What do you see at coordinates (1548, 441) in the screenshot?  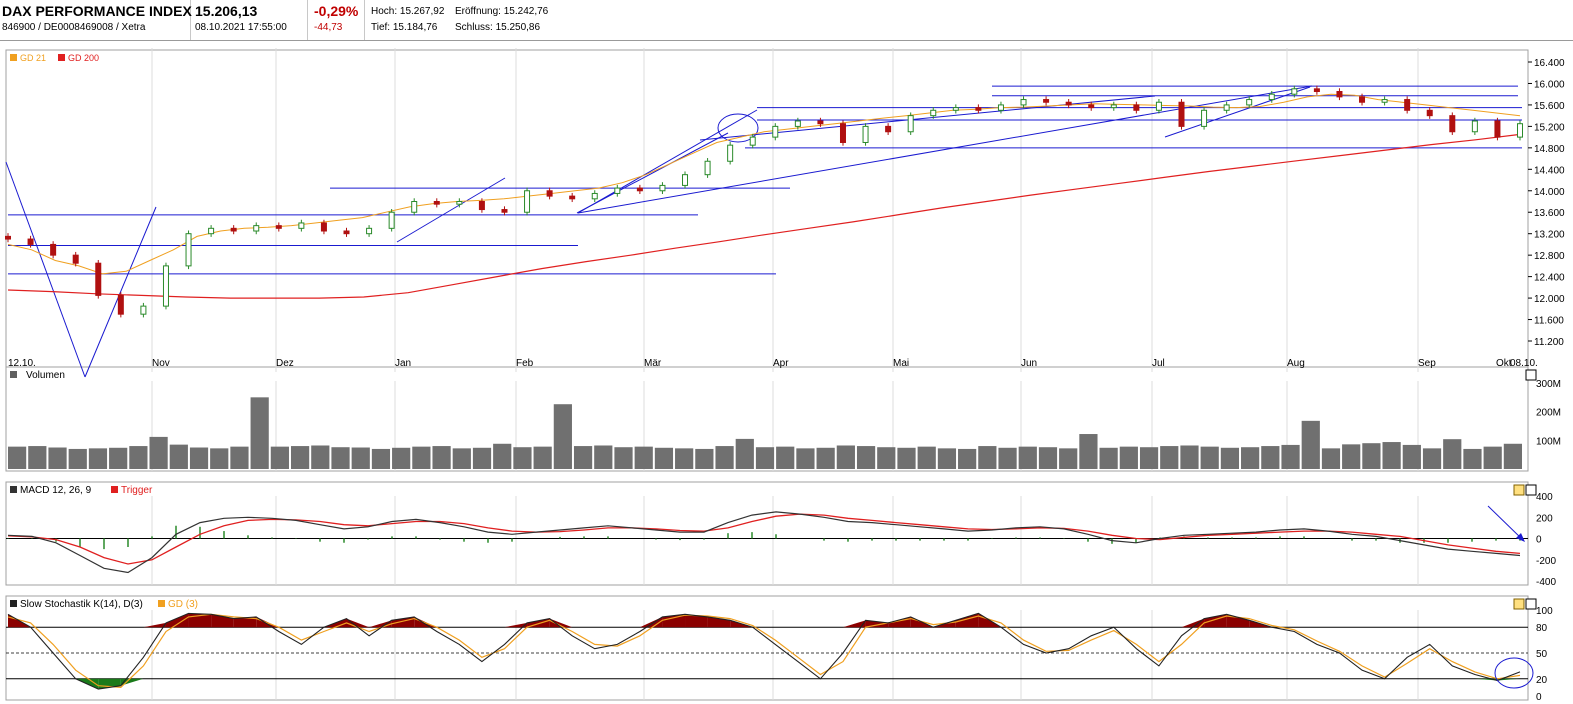 I see `volume-y-tick-label: 100M` at bounding box center [1548, 441].